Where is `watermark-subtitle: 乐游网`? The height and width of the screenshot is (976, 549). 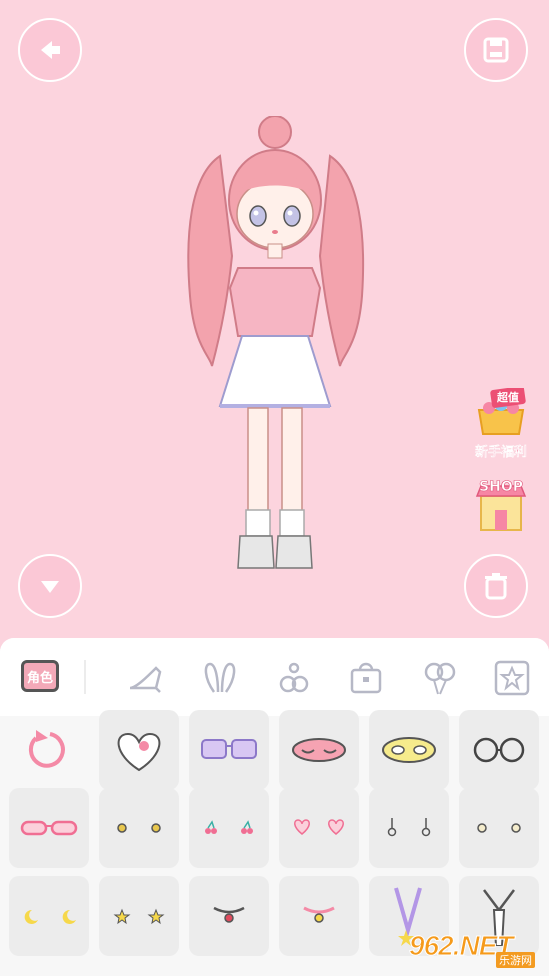
watermark-subtitle: 乐游网 is located at coordinates (515, 960).